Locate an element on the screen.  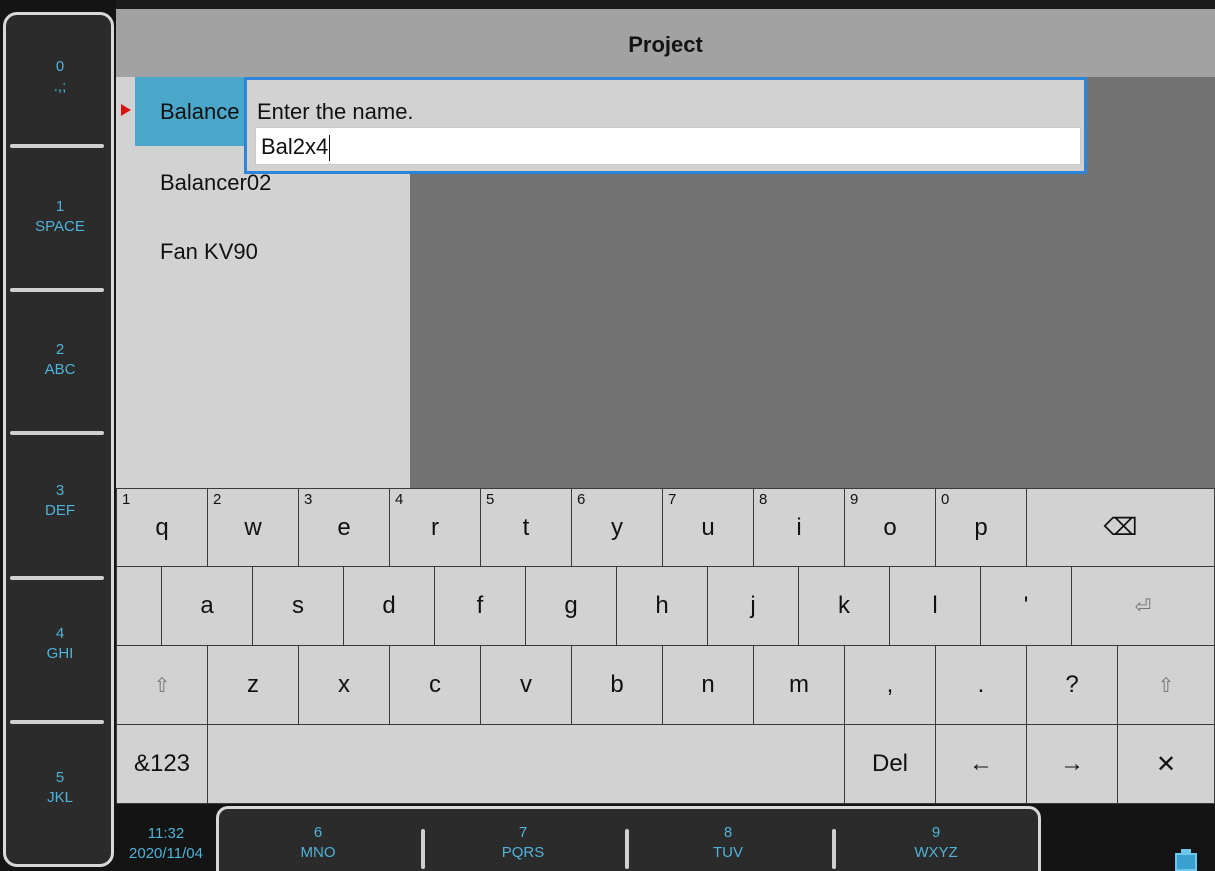
project-item-selected: Balance is located at coordinates (200, 112).